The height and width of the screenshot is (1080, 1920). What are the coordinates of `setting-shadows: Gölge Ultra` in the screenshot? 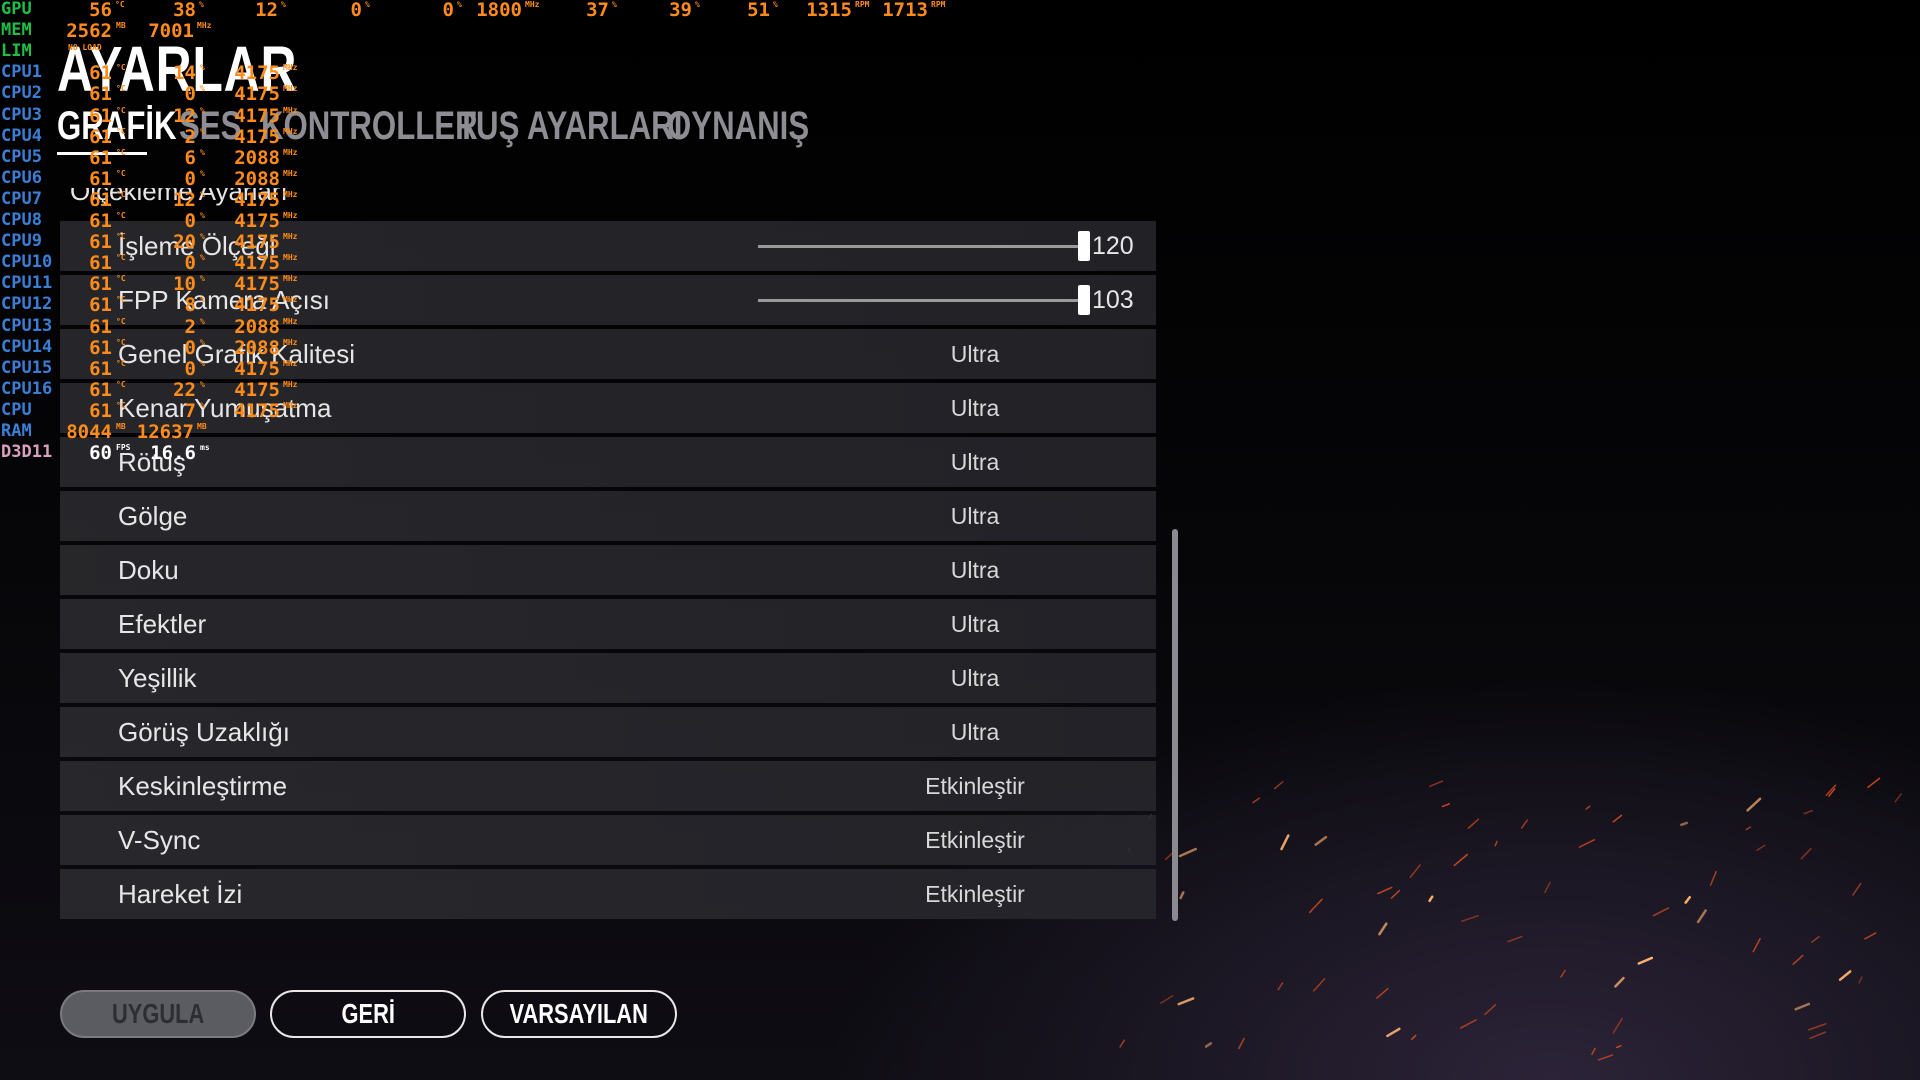 It's located at (608, 516).